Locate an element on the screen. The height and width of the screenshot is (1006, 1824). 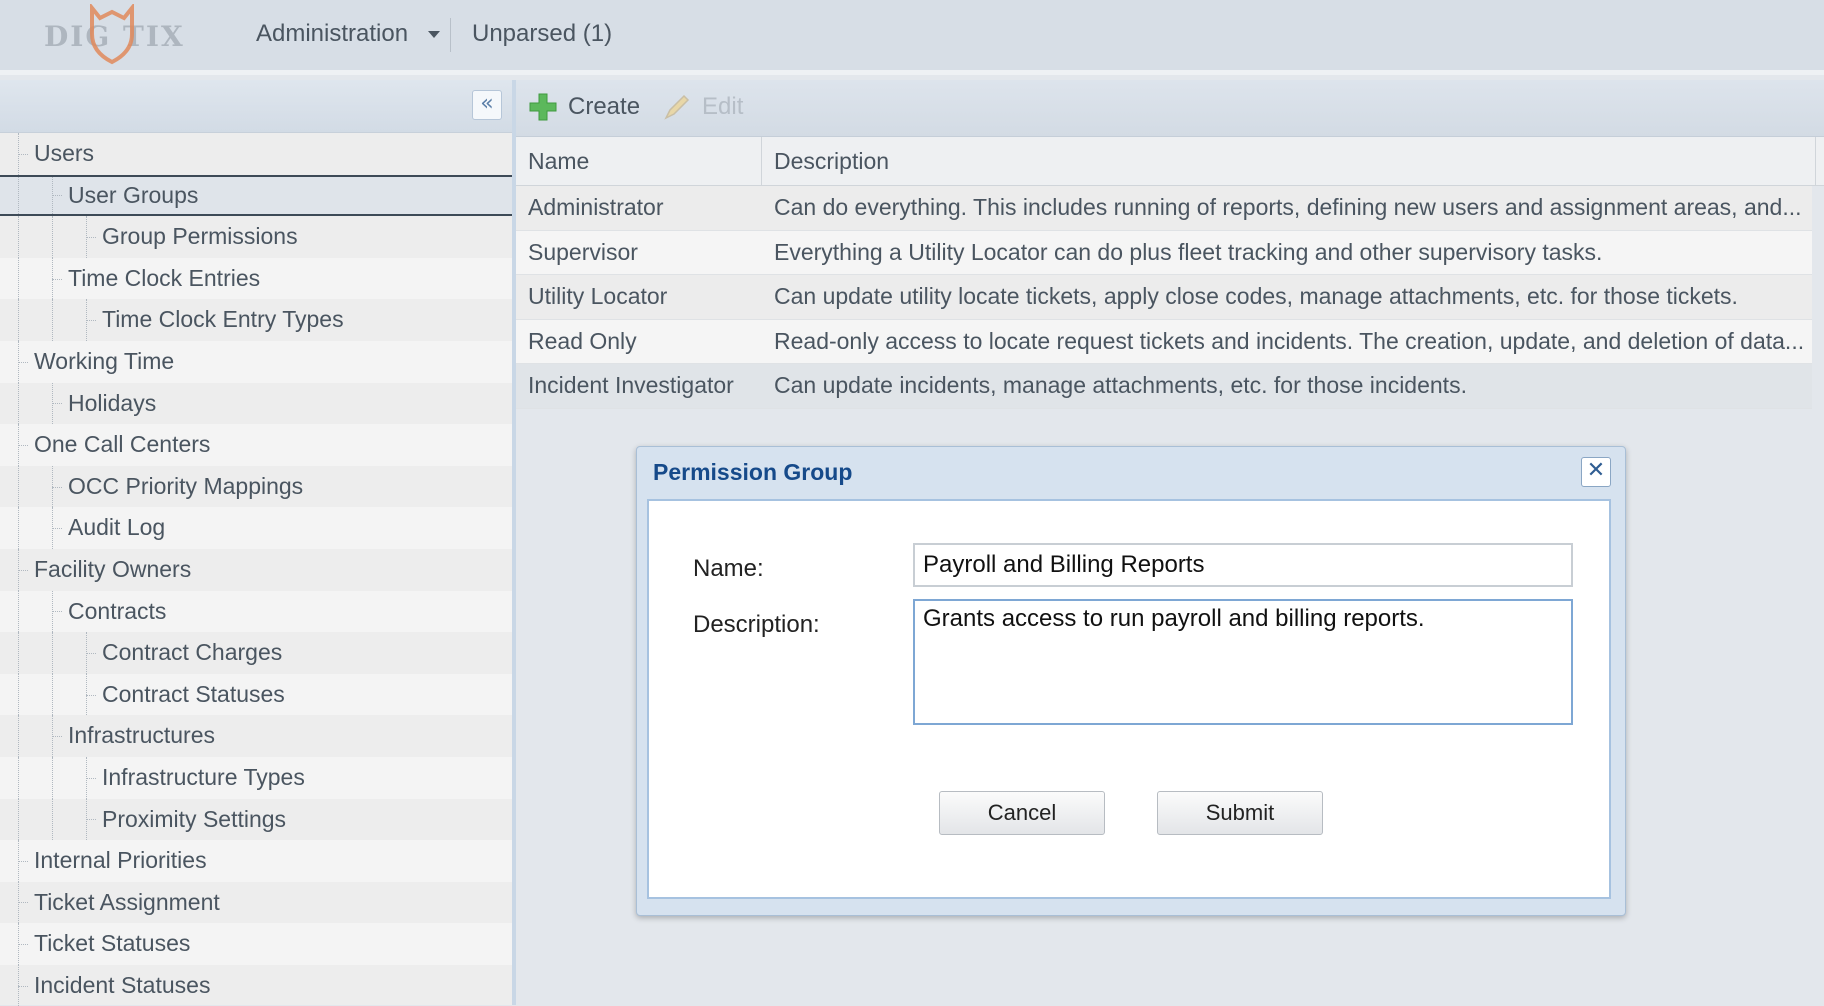
double-chevron-left-icon: « is located at coordinates (487, 105).